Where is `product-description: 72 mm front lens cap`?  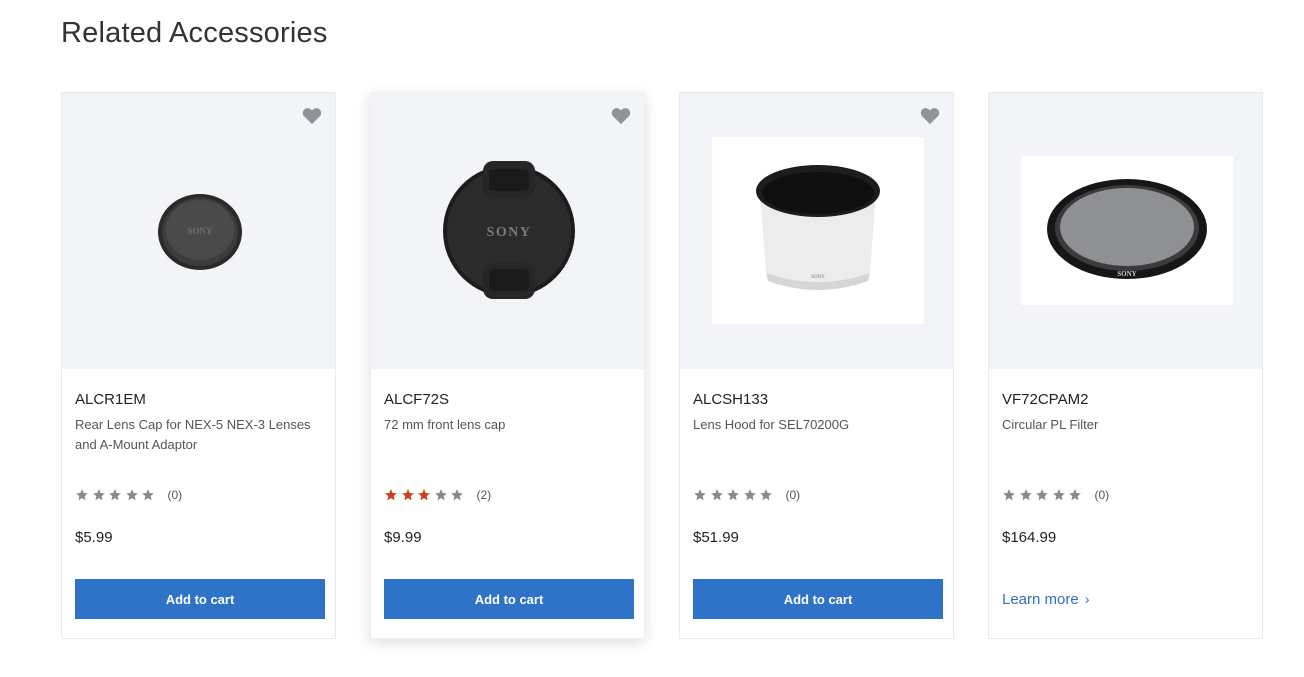 product-description: 72 mm front lens cap is located at coordinates (445, 424).